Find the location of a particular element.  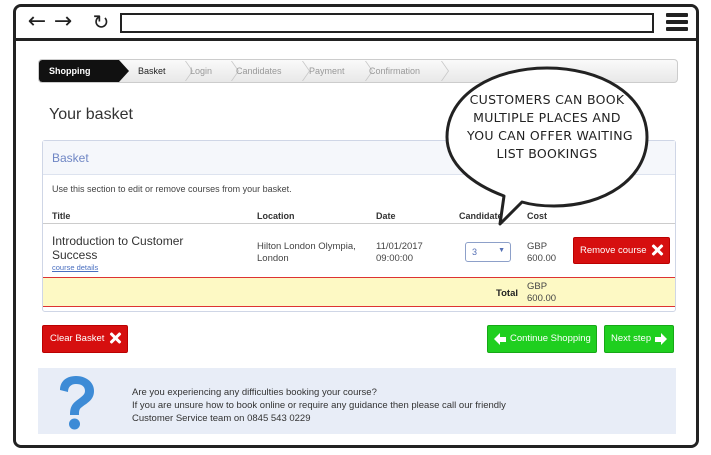

step-basket: Basket is located at coordinates (152, 71).